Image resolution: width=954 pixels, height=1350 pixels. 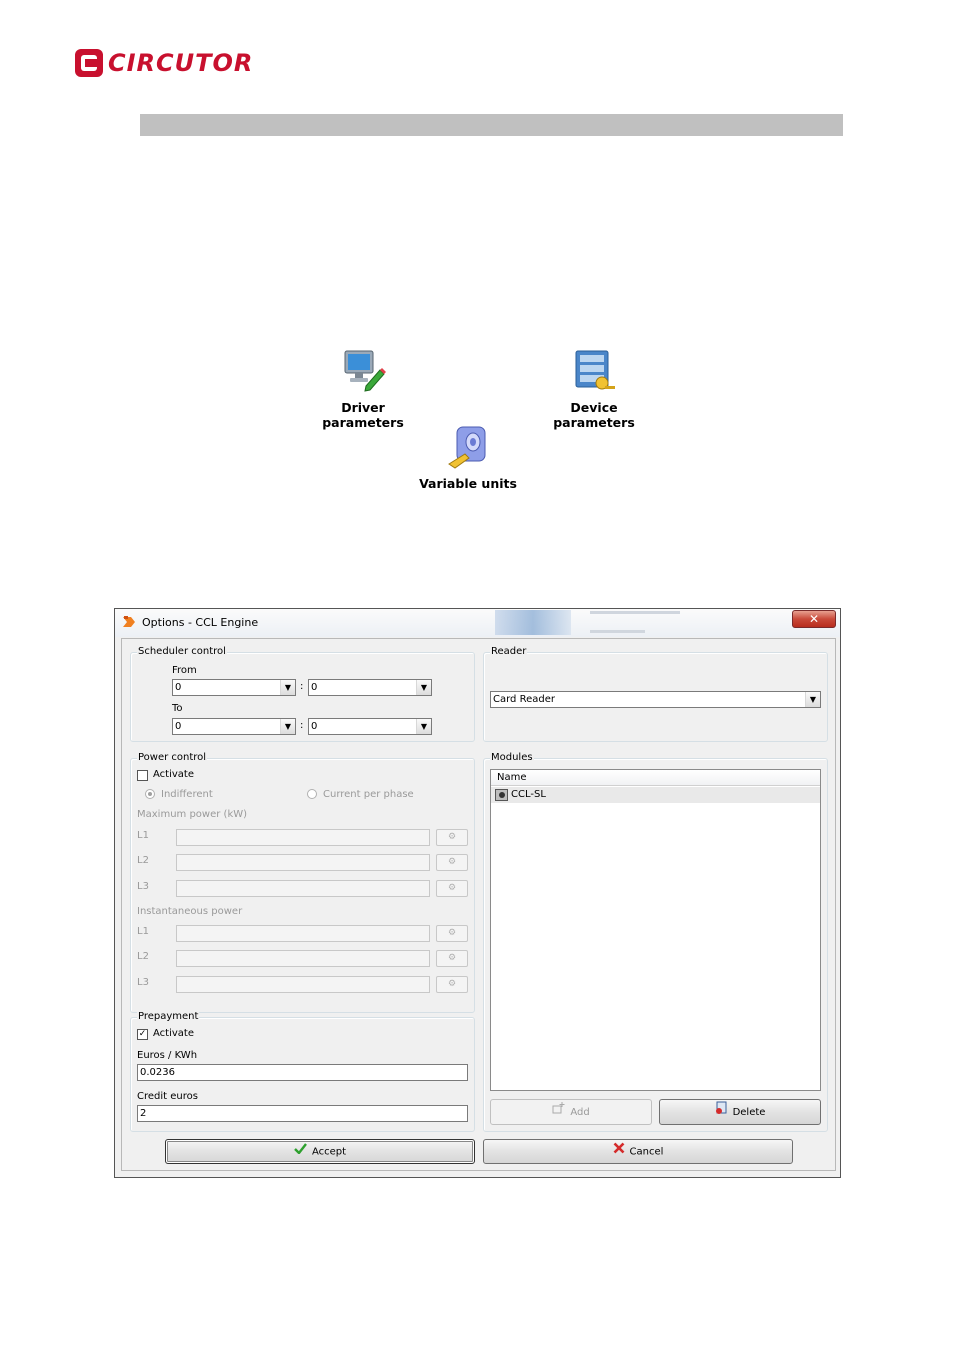 I want to click on instantaneous-power-label: Instantaneous power, so click(x=190, y=911).